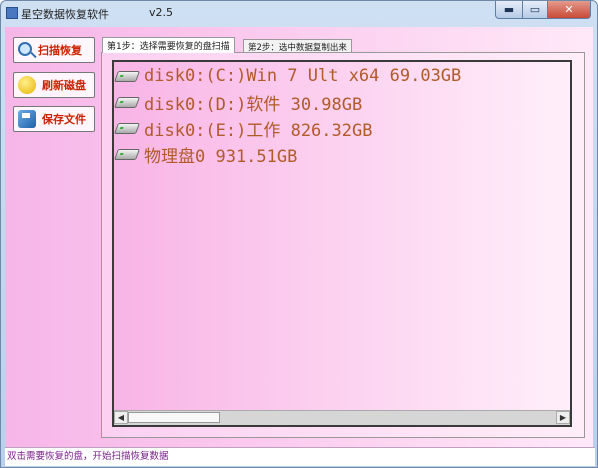 The width and height of the screenshot is (598, 468). Describe the element at coordinates (509, 10) in the screenshot. I see `minimize-button: ▬` at that location.